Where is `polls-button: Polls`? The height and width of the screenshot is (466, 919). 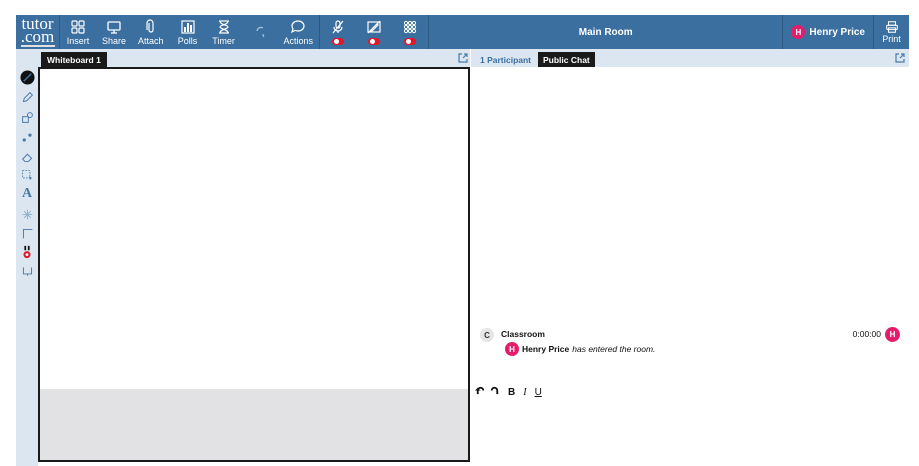
polls-button: Polls is located at coordinates (188, 32).